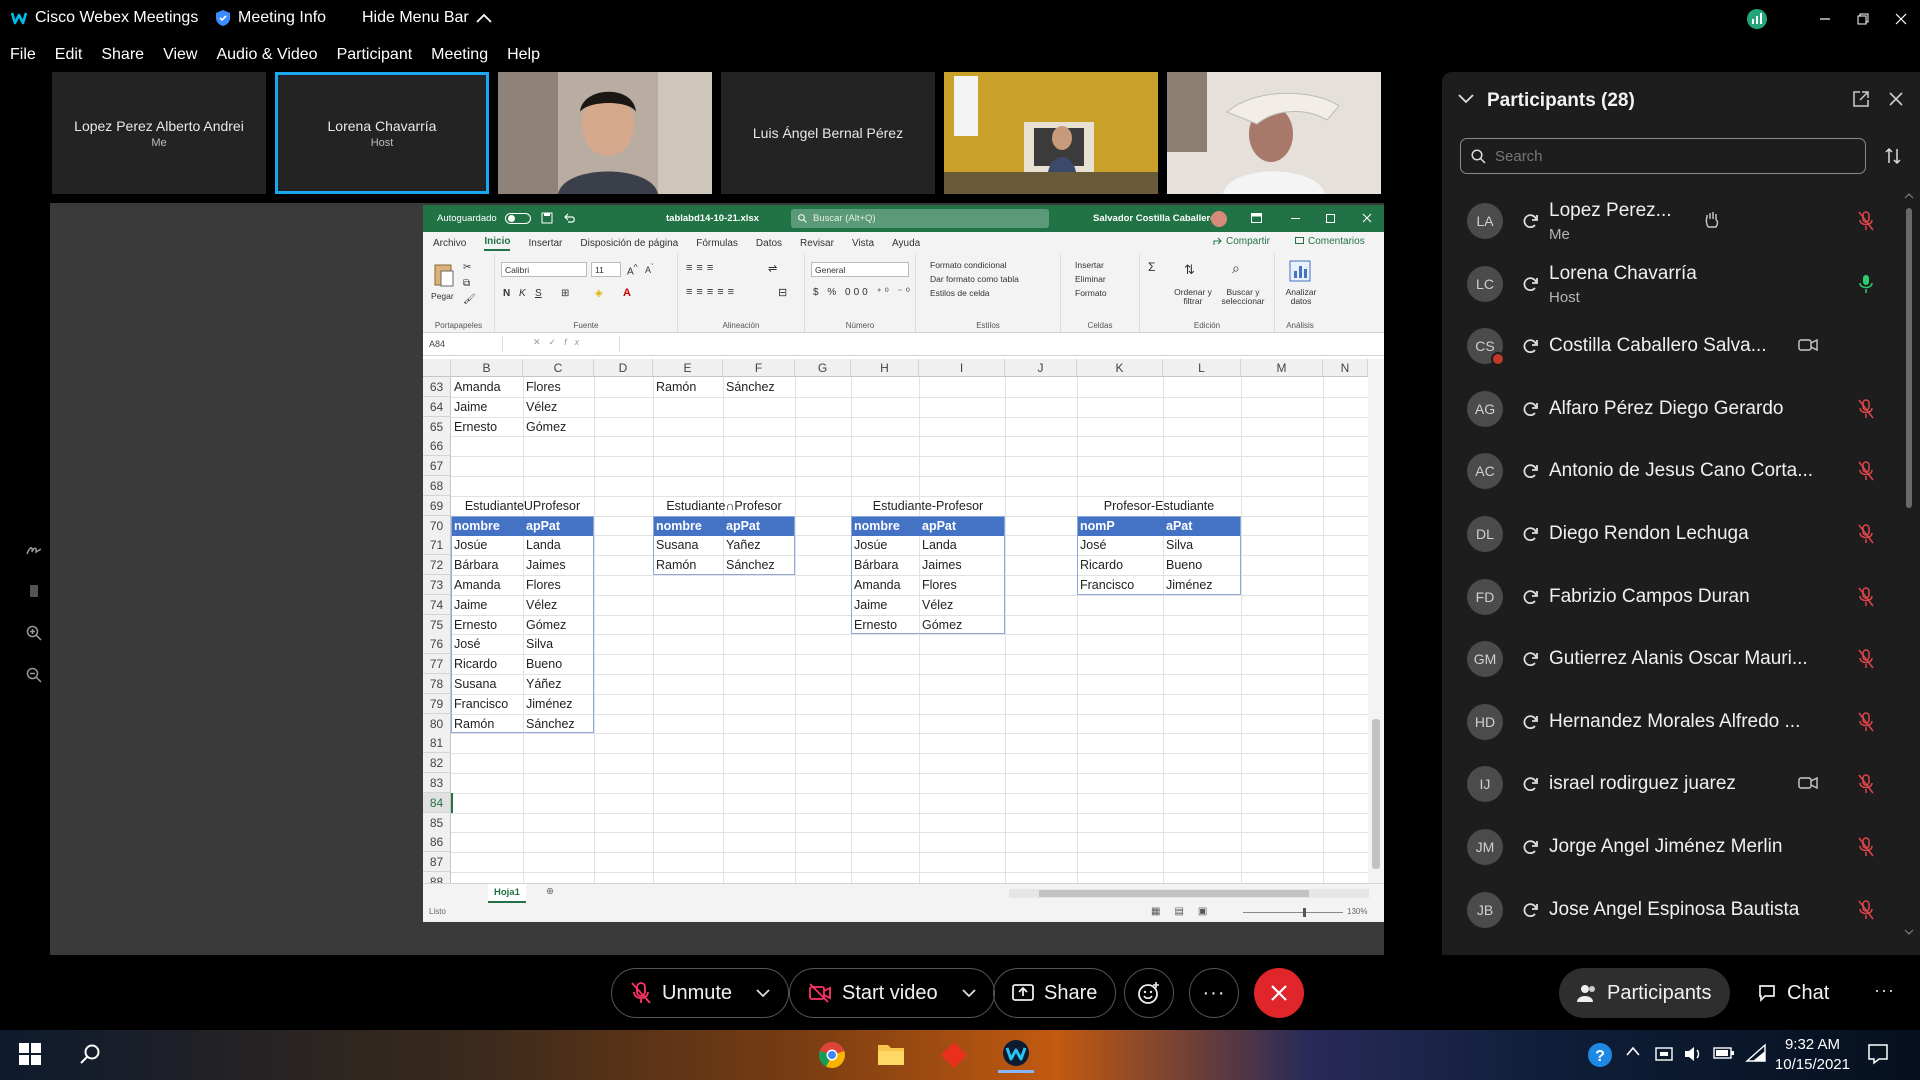 Image resolution: width=1920 pixels, height=1080 pixels. I want to click on row-header: 84, so click(437, 802).